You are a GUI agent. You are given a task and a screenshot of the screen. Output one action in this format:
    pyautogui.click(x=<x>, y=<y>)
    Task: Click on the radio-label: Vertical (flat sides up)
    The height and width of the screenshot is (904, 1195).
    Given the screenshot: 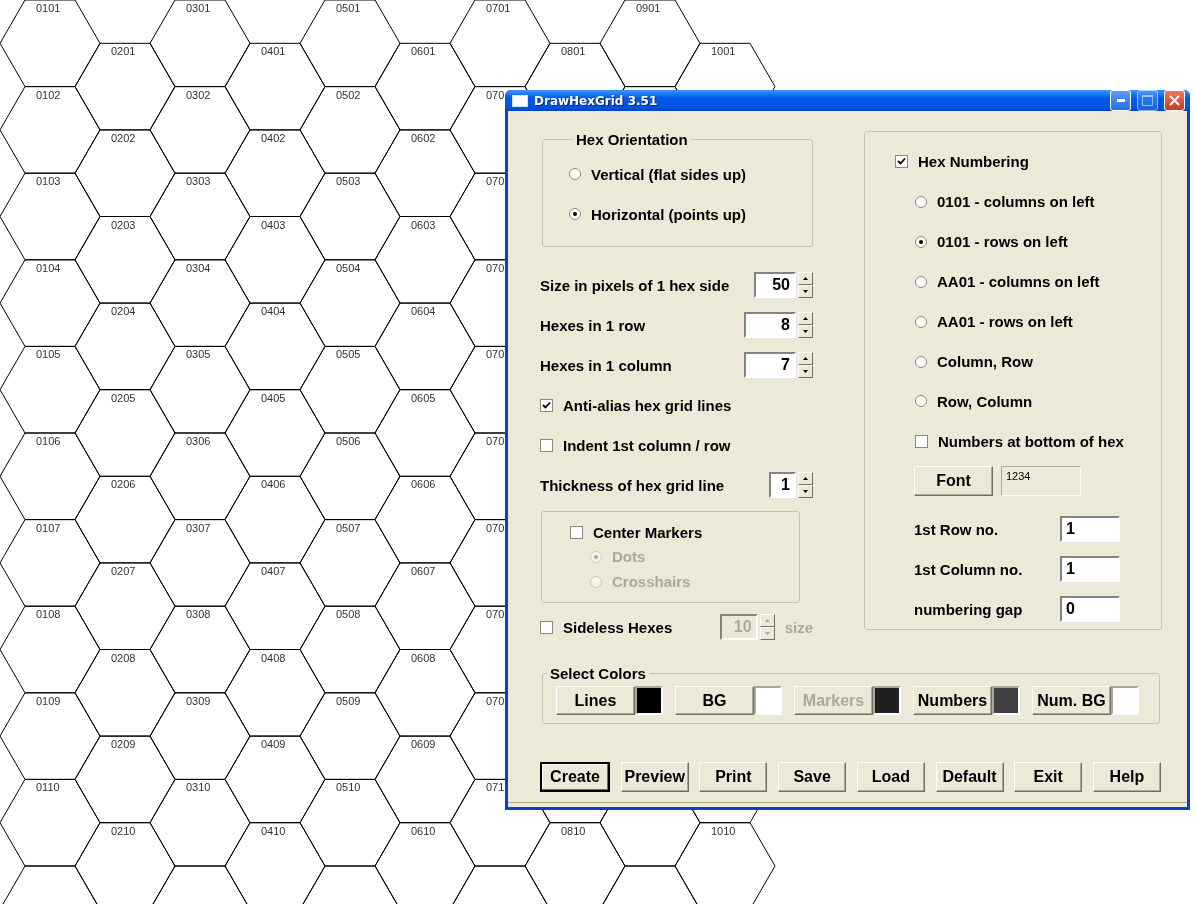 What is the action you would take?
    pyautogui.click(x=669, y=174)
    